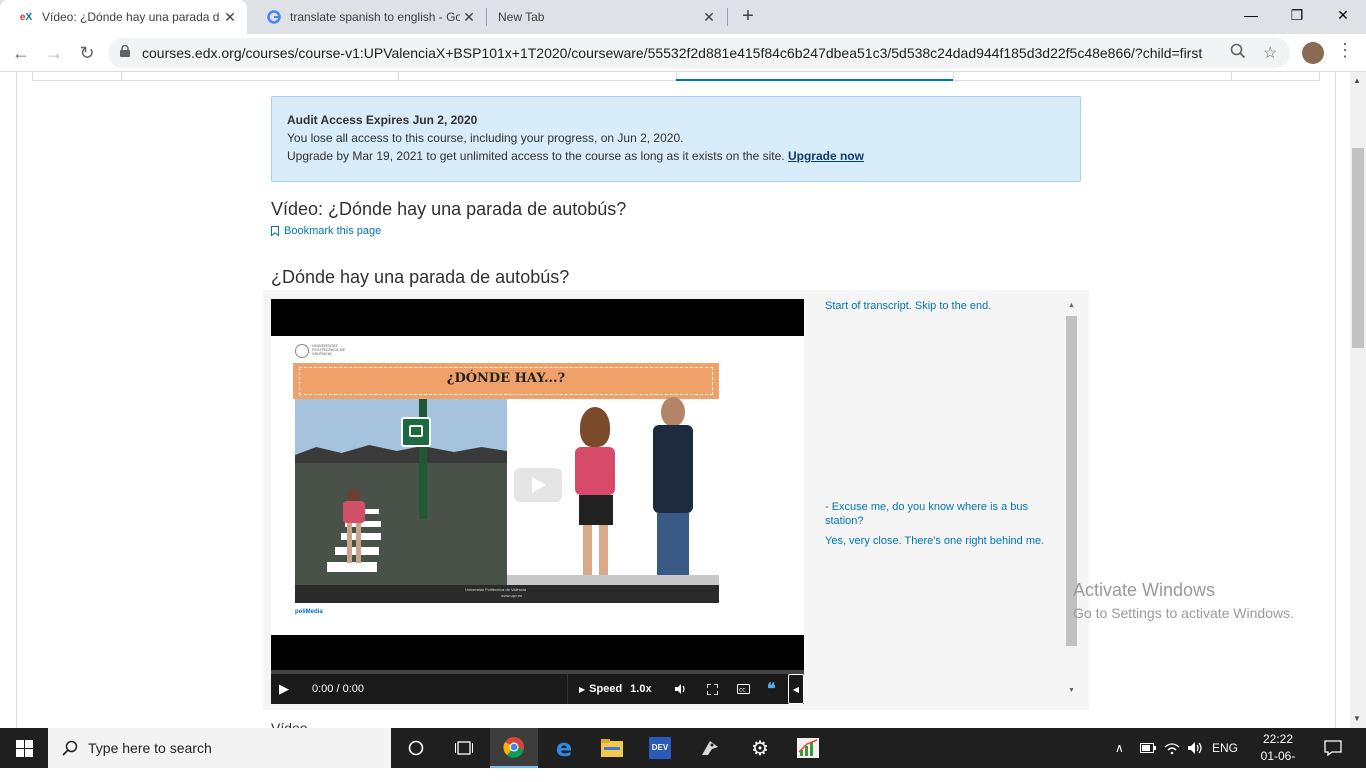  Describe the element at coordinates (606, 689) in the screenshot. I see `speed-label: Speed` at that location.